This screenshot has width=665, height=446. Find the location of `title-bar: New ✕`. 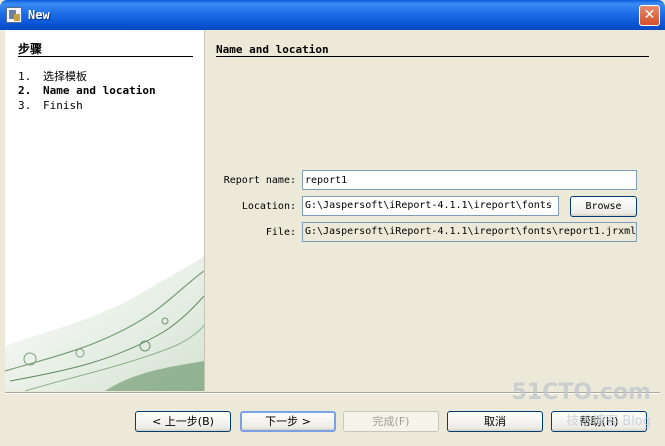

title-bar: New ✕ is located at coordinates (332, 15).